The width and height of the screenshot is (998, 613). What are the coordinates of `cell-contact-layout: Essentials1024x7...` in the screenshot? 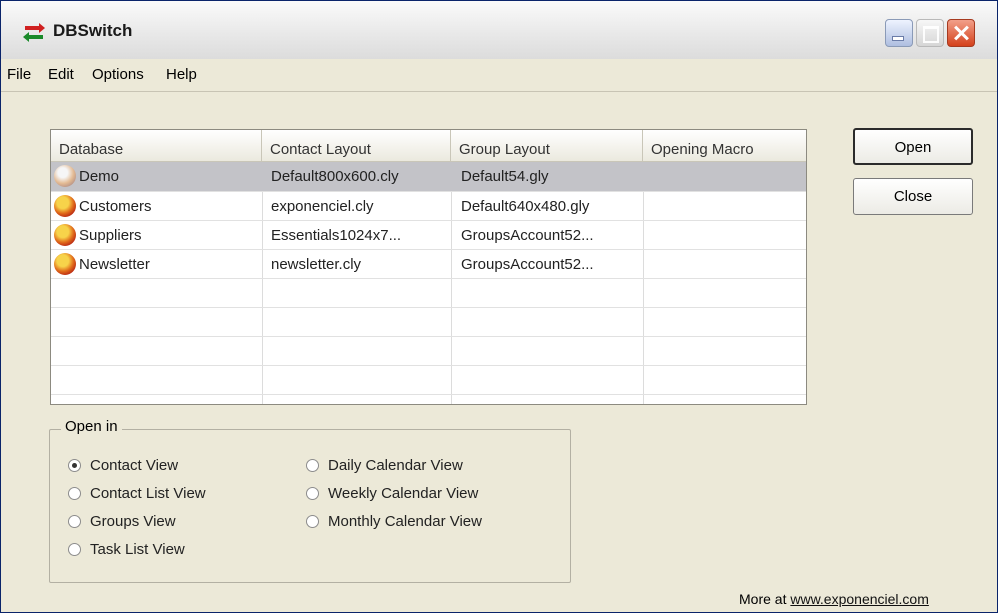 It's located at (336, 235).